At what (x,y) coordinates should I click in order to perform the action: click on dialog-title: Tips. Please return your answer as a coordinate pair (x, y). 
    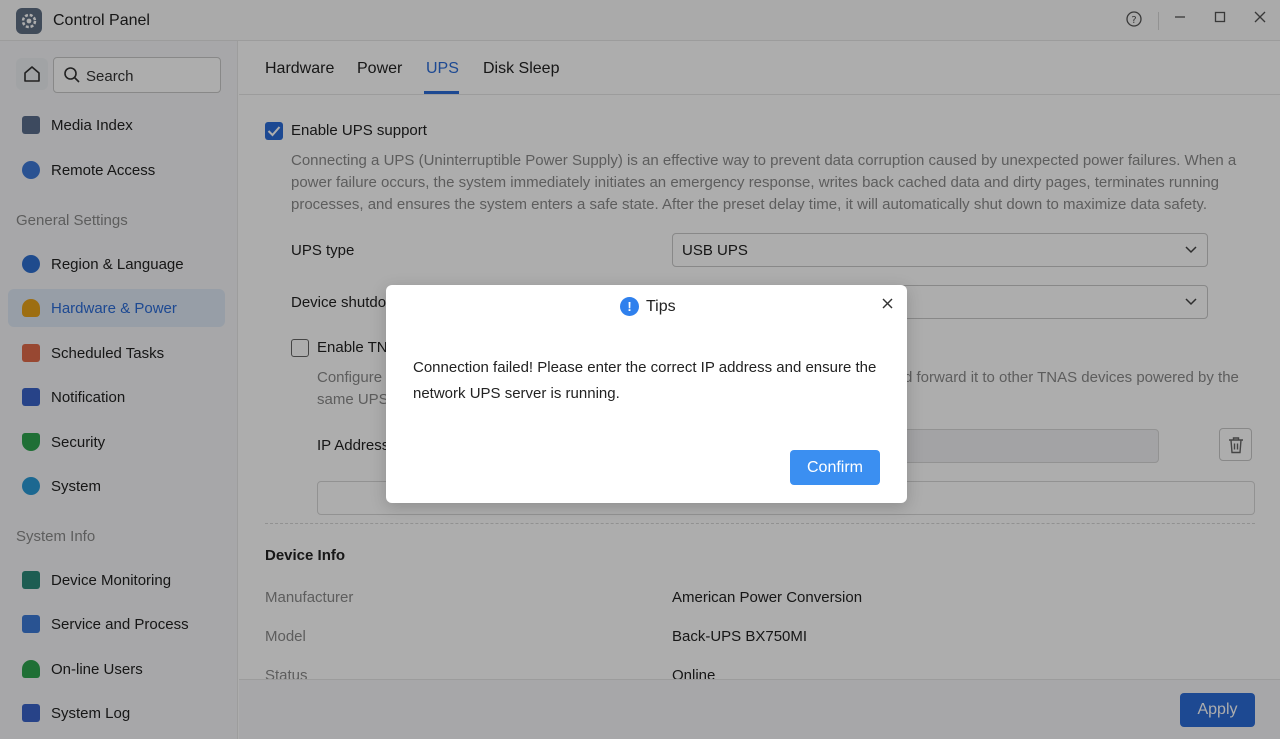
    Looking at the image, I should click on (661, 306).